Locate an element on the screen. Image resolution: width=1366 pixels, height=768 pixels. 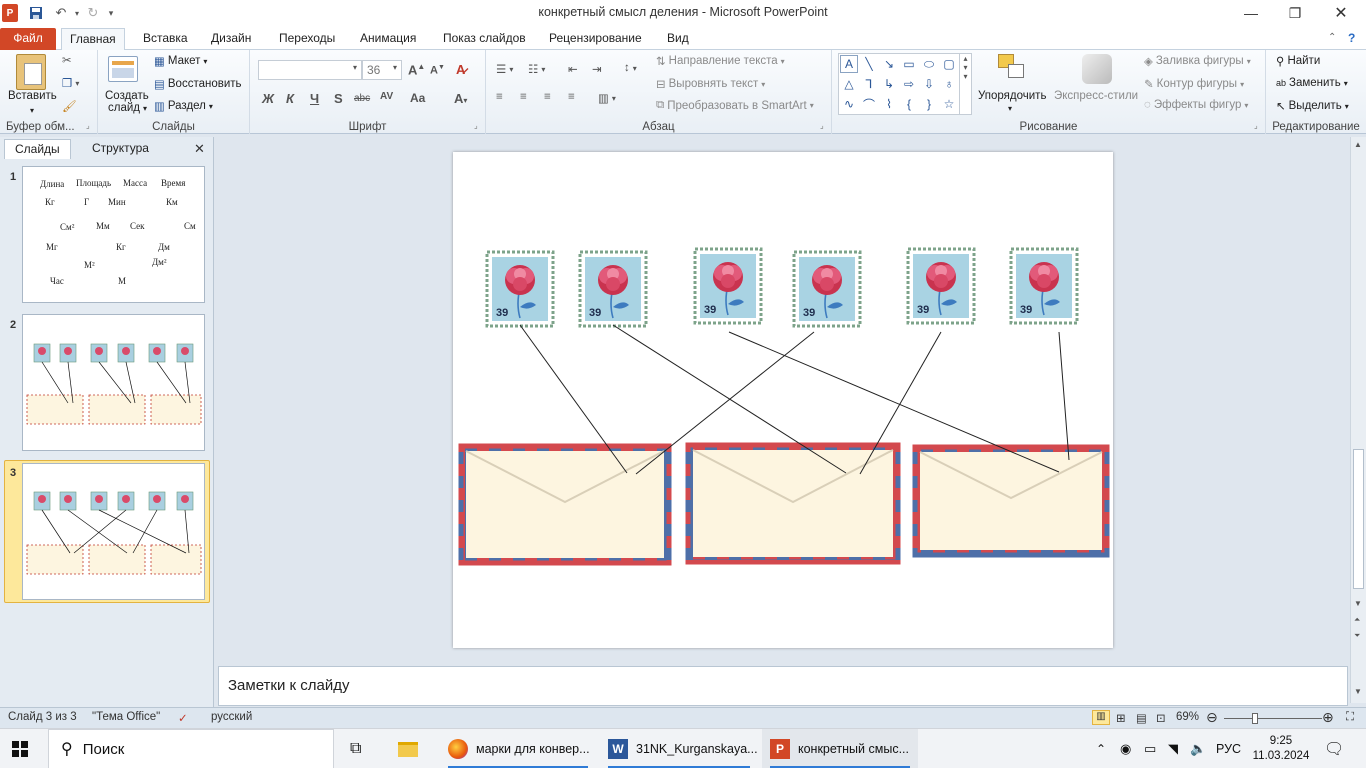
reading-view-icon: ▤ is located at coordinates (1141, 718).